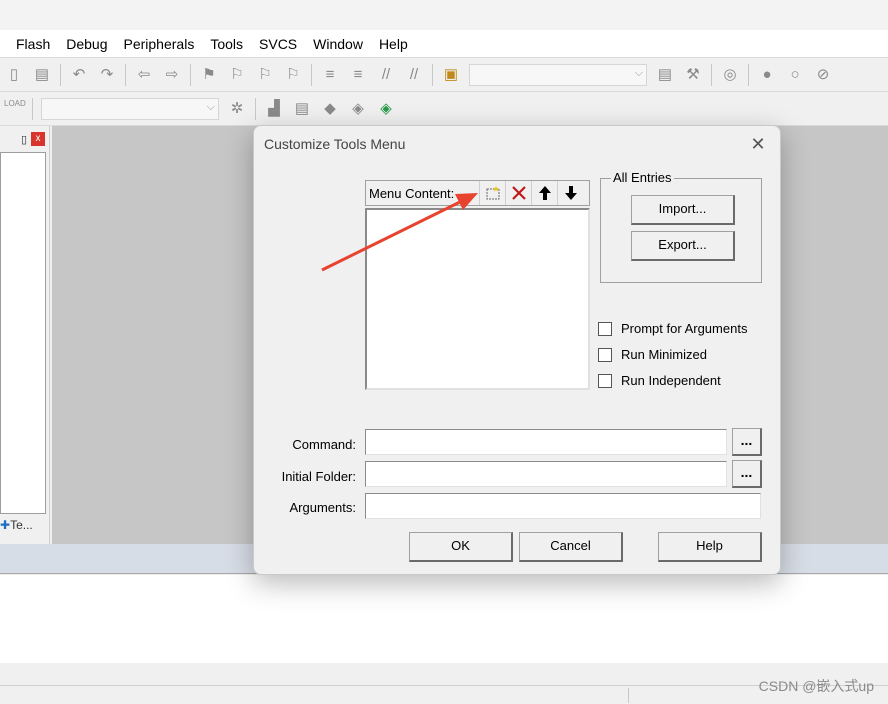 The width and height of the screenshot is (888, 704). I want to click on close-icon: ✕, so click(758, 144).